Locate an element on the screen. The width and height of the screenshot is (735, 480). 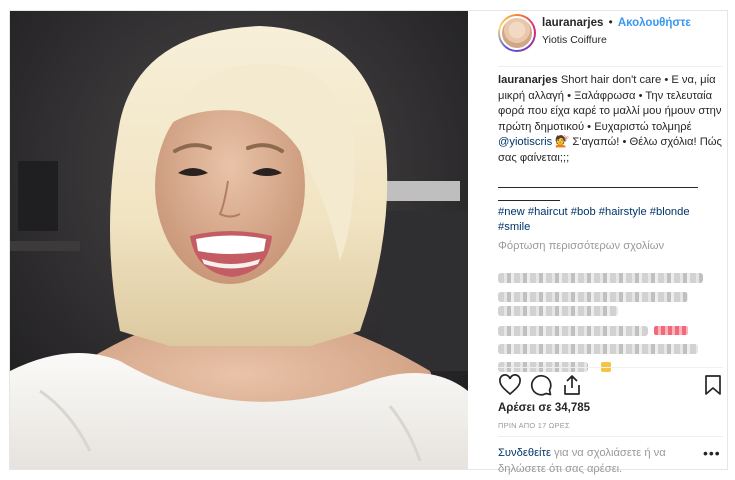
action-bar is located at coordinates (610, 385).